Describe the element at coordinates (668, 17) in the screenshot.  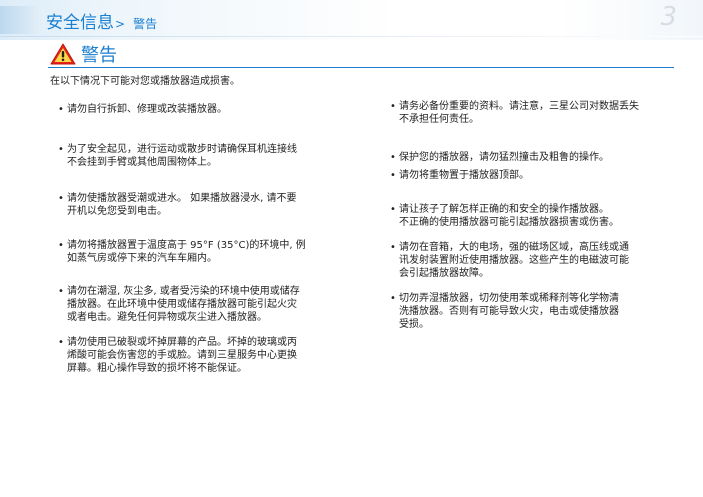
I see `page-number: 3` at that location.